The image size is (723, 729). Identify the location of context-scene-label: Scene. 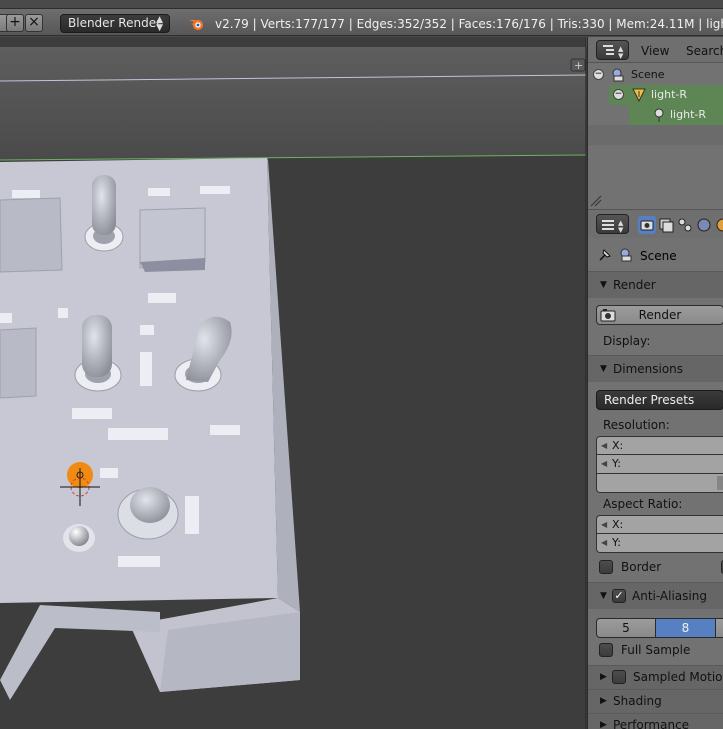
(658, 256).